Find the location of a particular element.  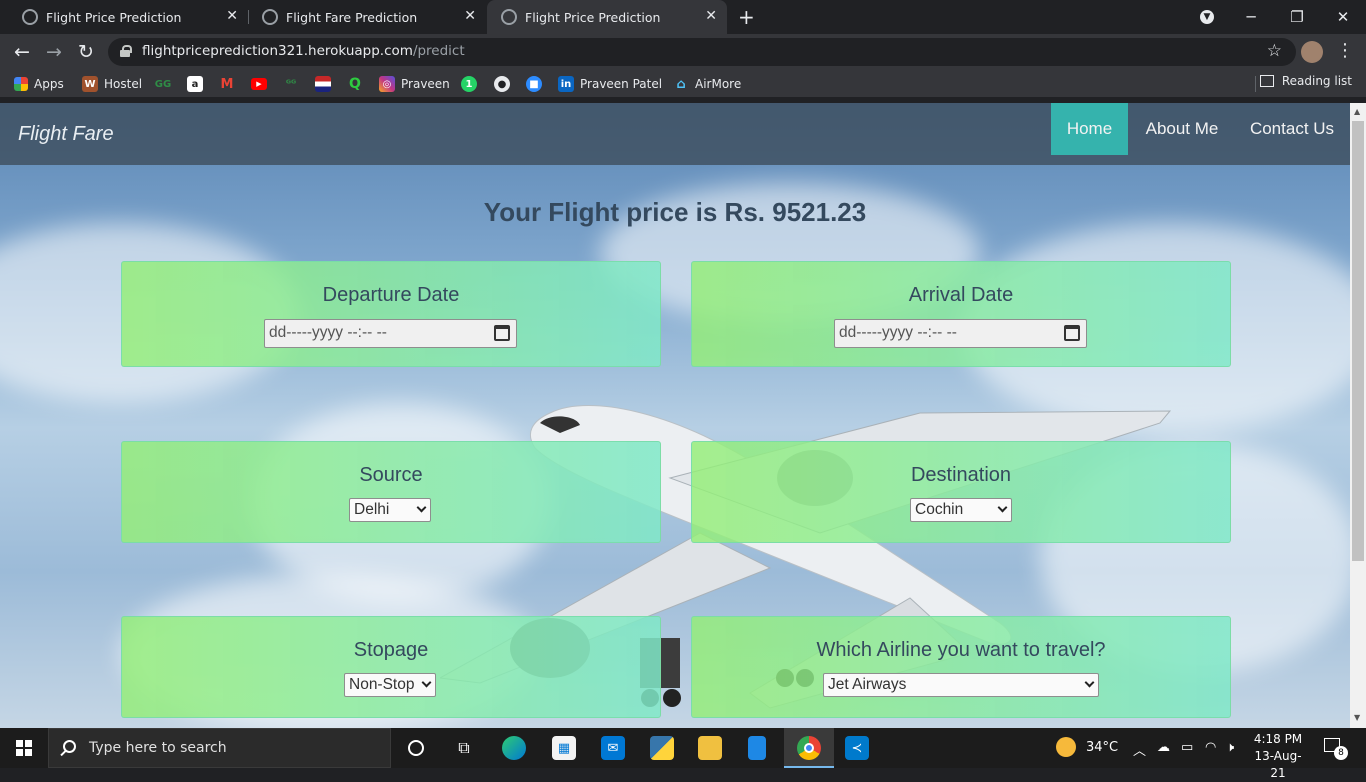

file-explorer-icon is located at coordinates (710, 748).